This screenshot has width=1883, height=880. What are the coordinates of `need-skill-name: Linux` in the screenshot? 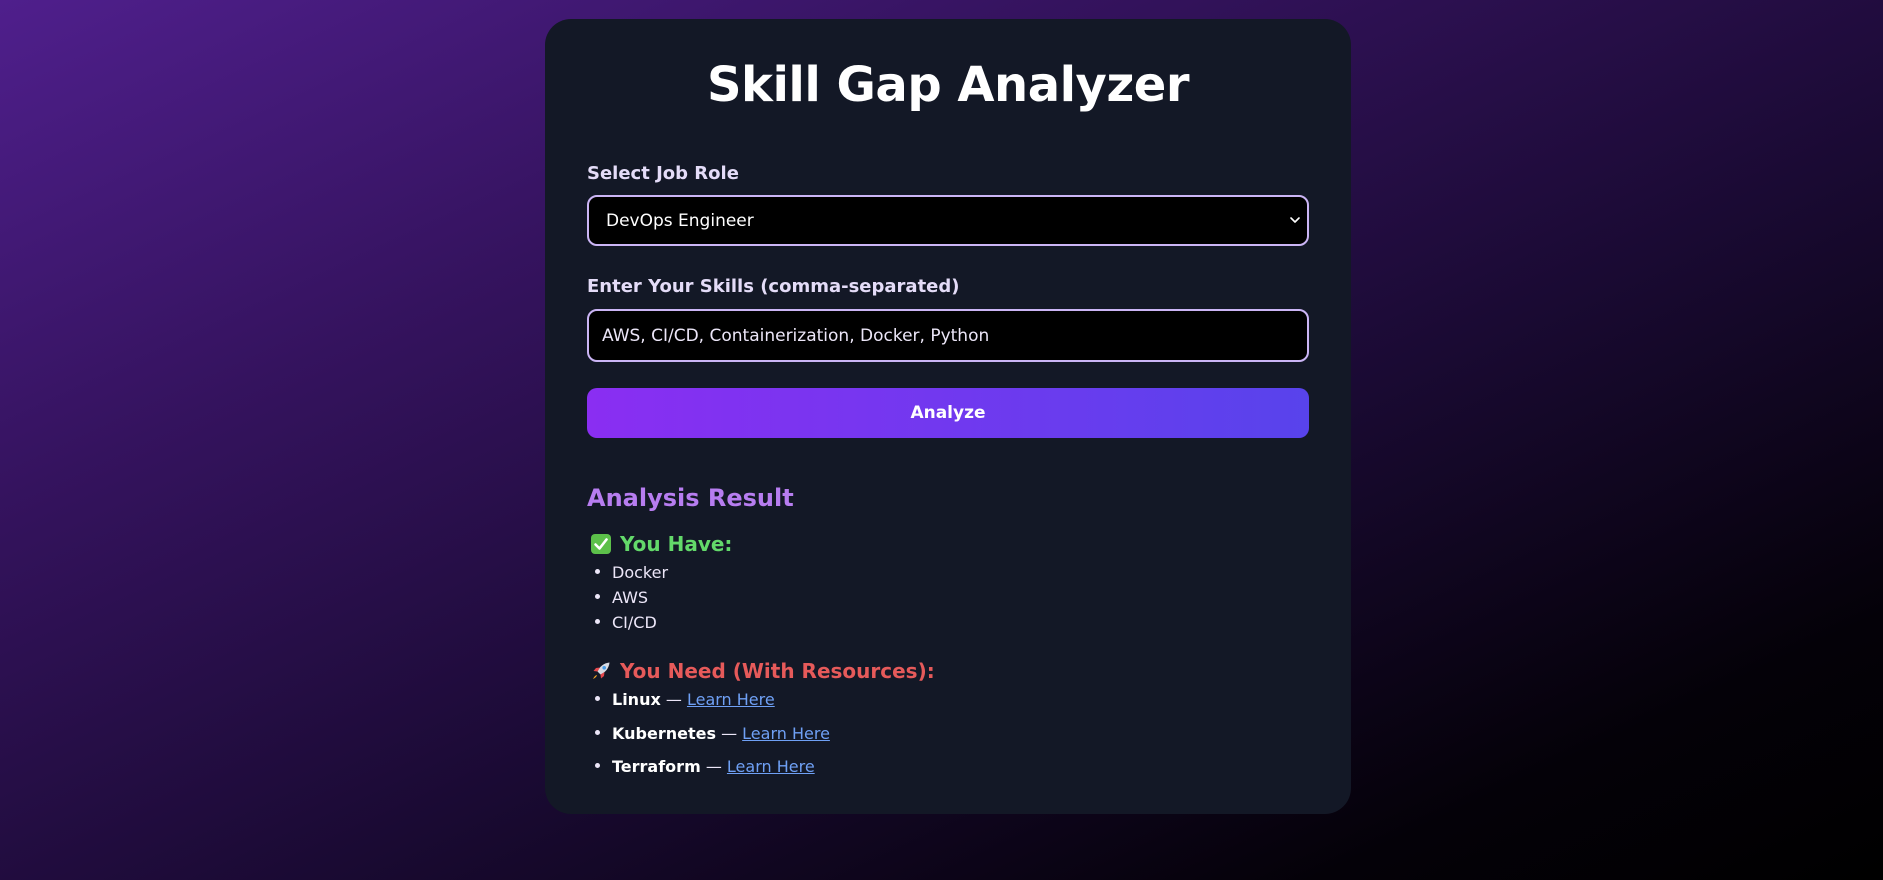 It's located at (636, 699).